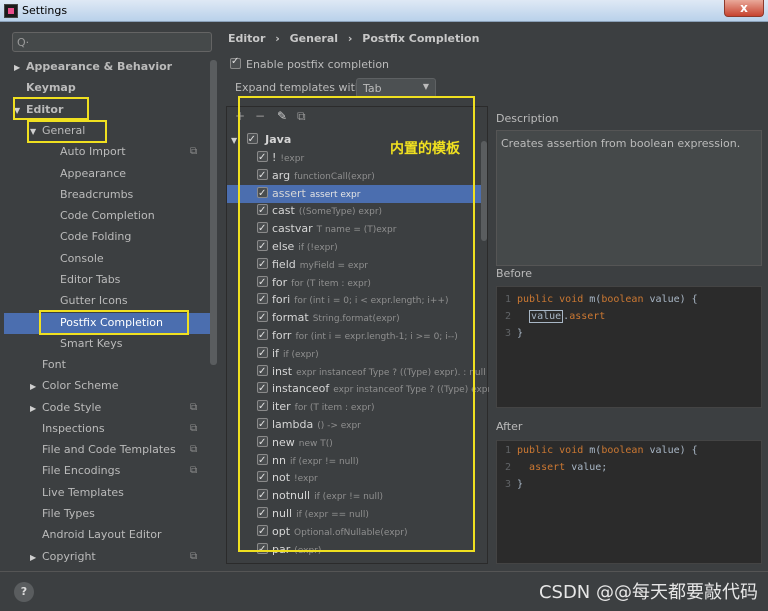 Image resolution: width=768 pixels, height=611 pixels. What do you see at coordinates (127, 152) in the screenshot?
I see `sidebar-item-auto-import: Auto Import ⧉` at bounding box center [127, 152].